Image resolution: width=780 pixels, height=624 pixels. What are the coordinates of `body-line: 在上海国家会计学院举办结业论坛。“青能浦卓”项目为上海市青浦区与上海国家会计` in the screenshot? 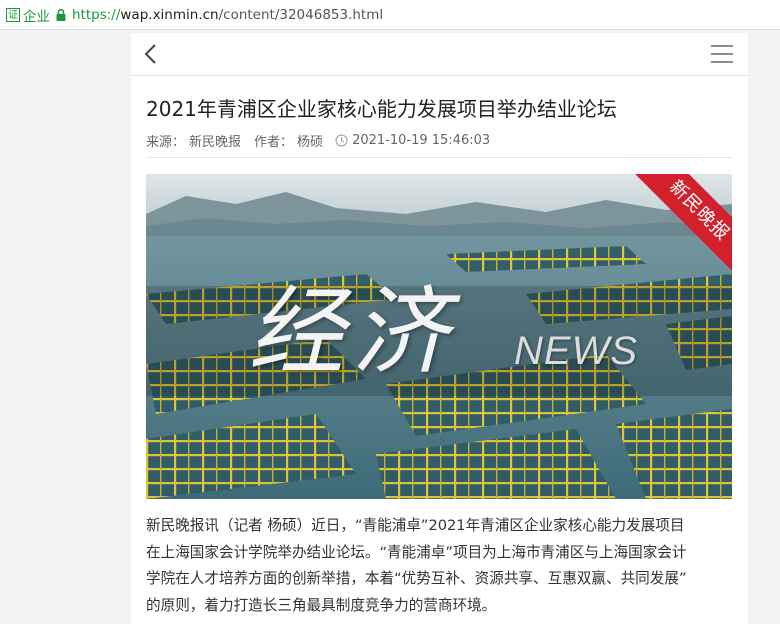 It's located at (416, 552).